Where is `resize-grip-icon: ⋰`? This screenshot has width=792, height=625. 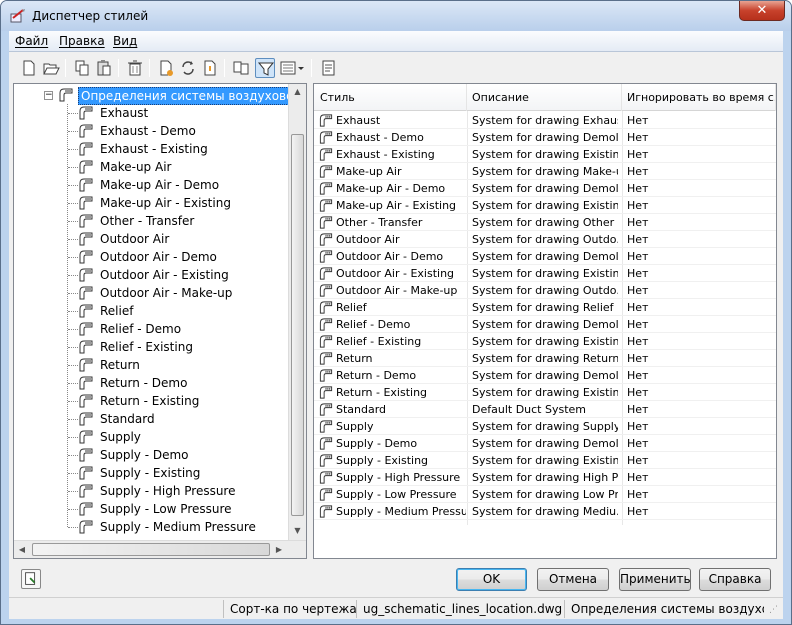
resize-grip-icon: ⋰ is located at coordinates (775, 611).